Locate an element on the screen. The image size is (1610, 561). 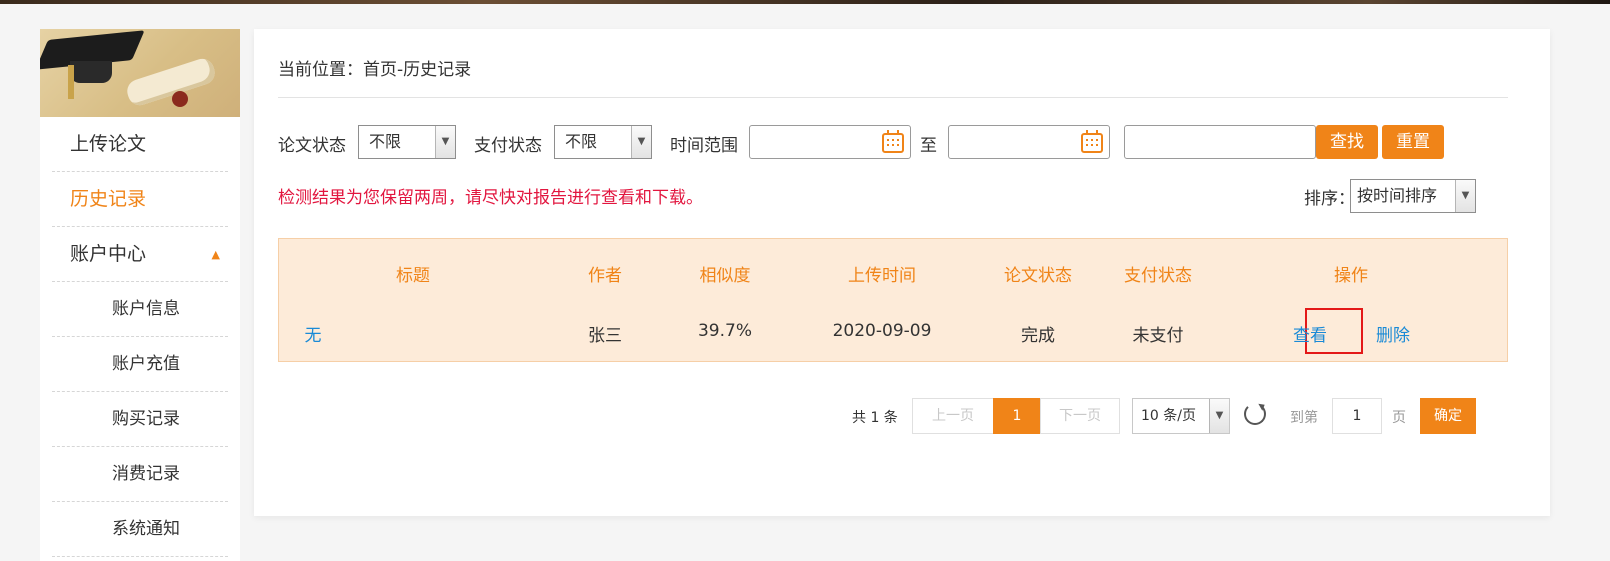
sidebar-item-consumption-records: 消费记录 is located at coordinates (140, 474).